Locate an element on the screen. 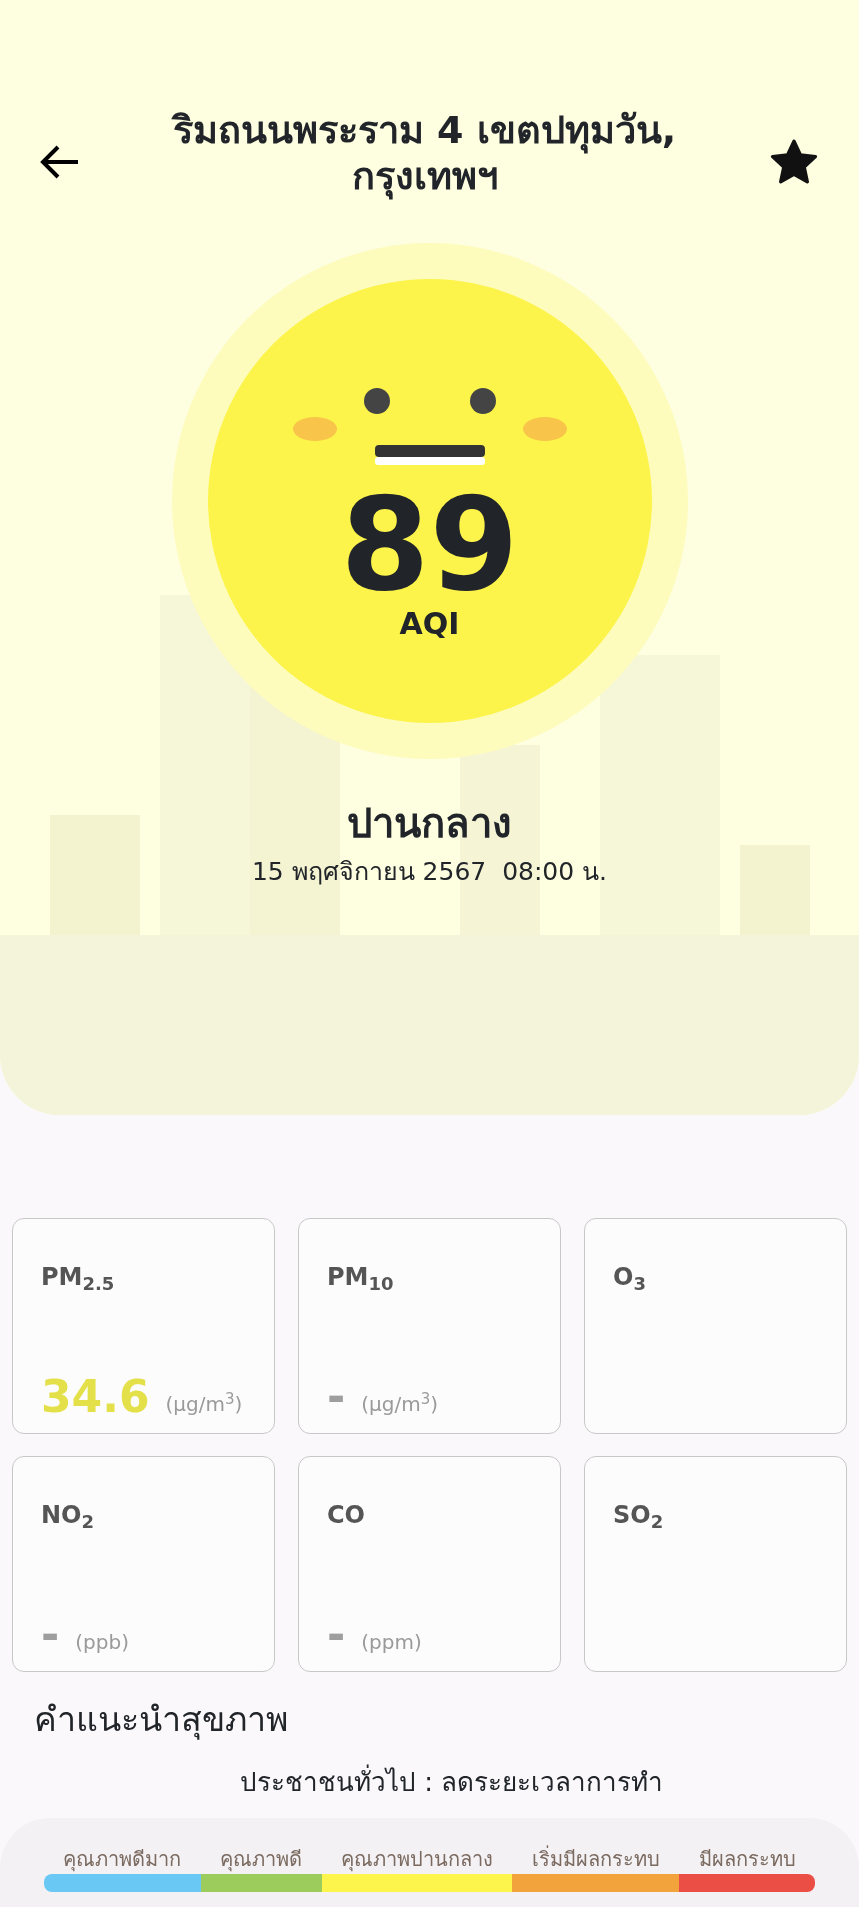 This screenshot has width=859, height=1907. update-time: 15 พฤศจิกายน 2567 08:00 น. is located at coordinates (429, 872).